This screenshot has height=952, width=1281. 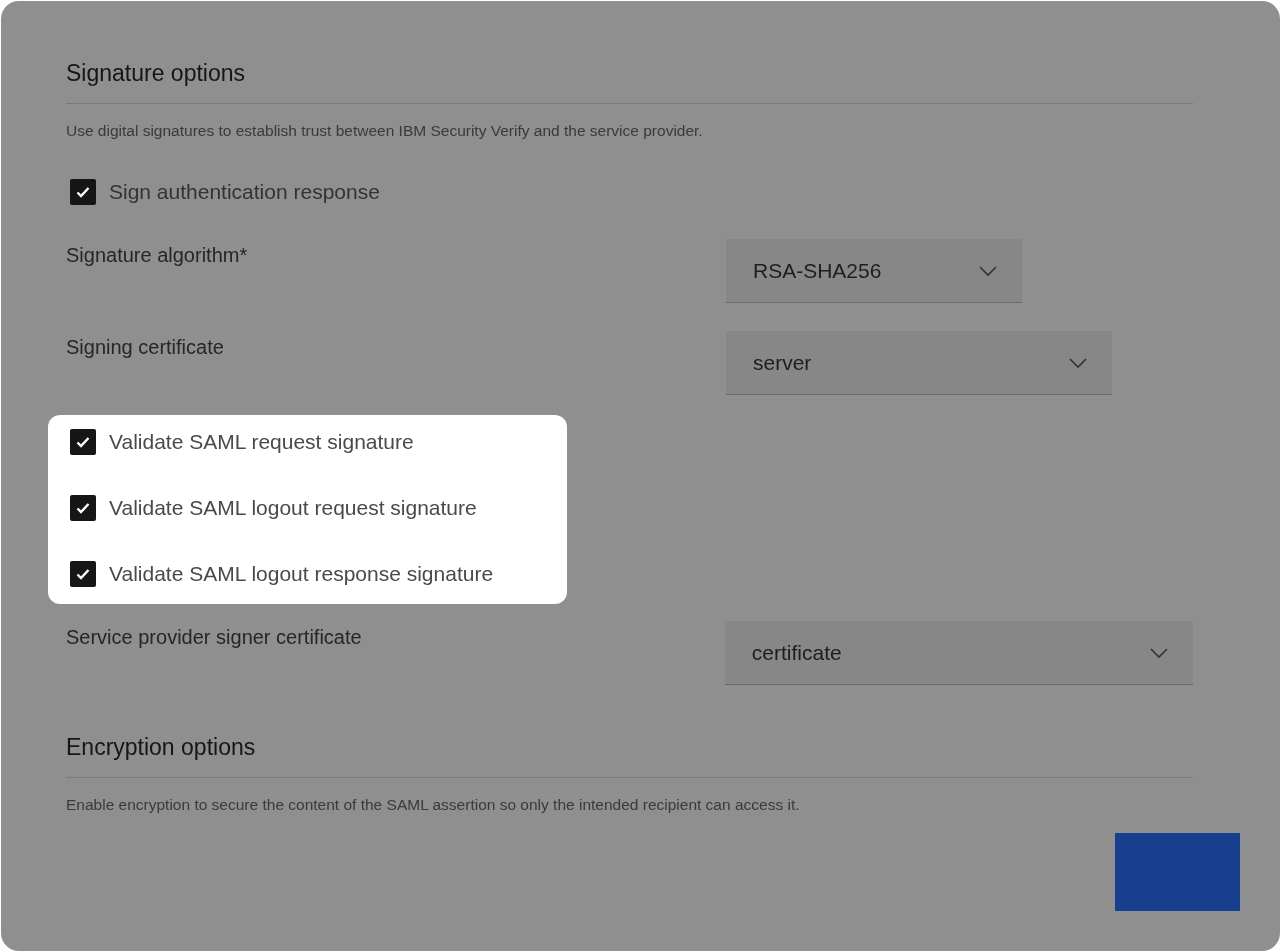 I want to click on field-label: Signature algorithm*, so click(x=157, y=255).